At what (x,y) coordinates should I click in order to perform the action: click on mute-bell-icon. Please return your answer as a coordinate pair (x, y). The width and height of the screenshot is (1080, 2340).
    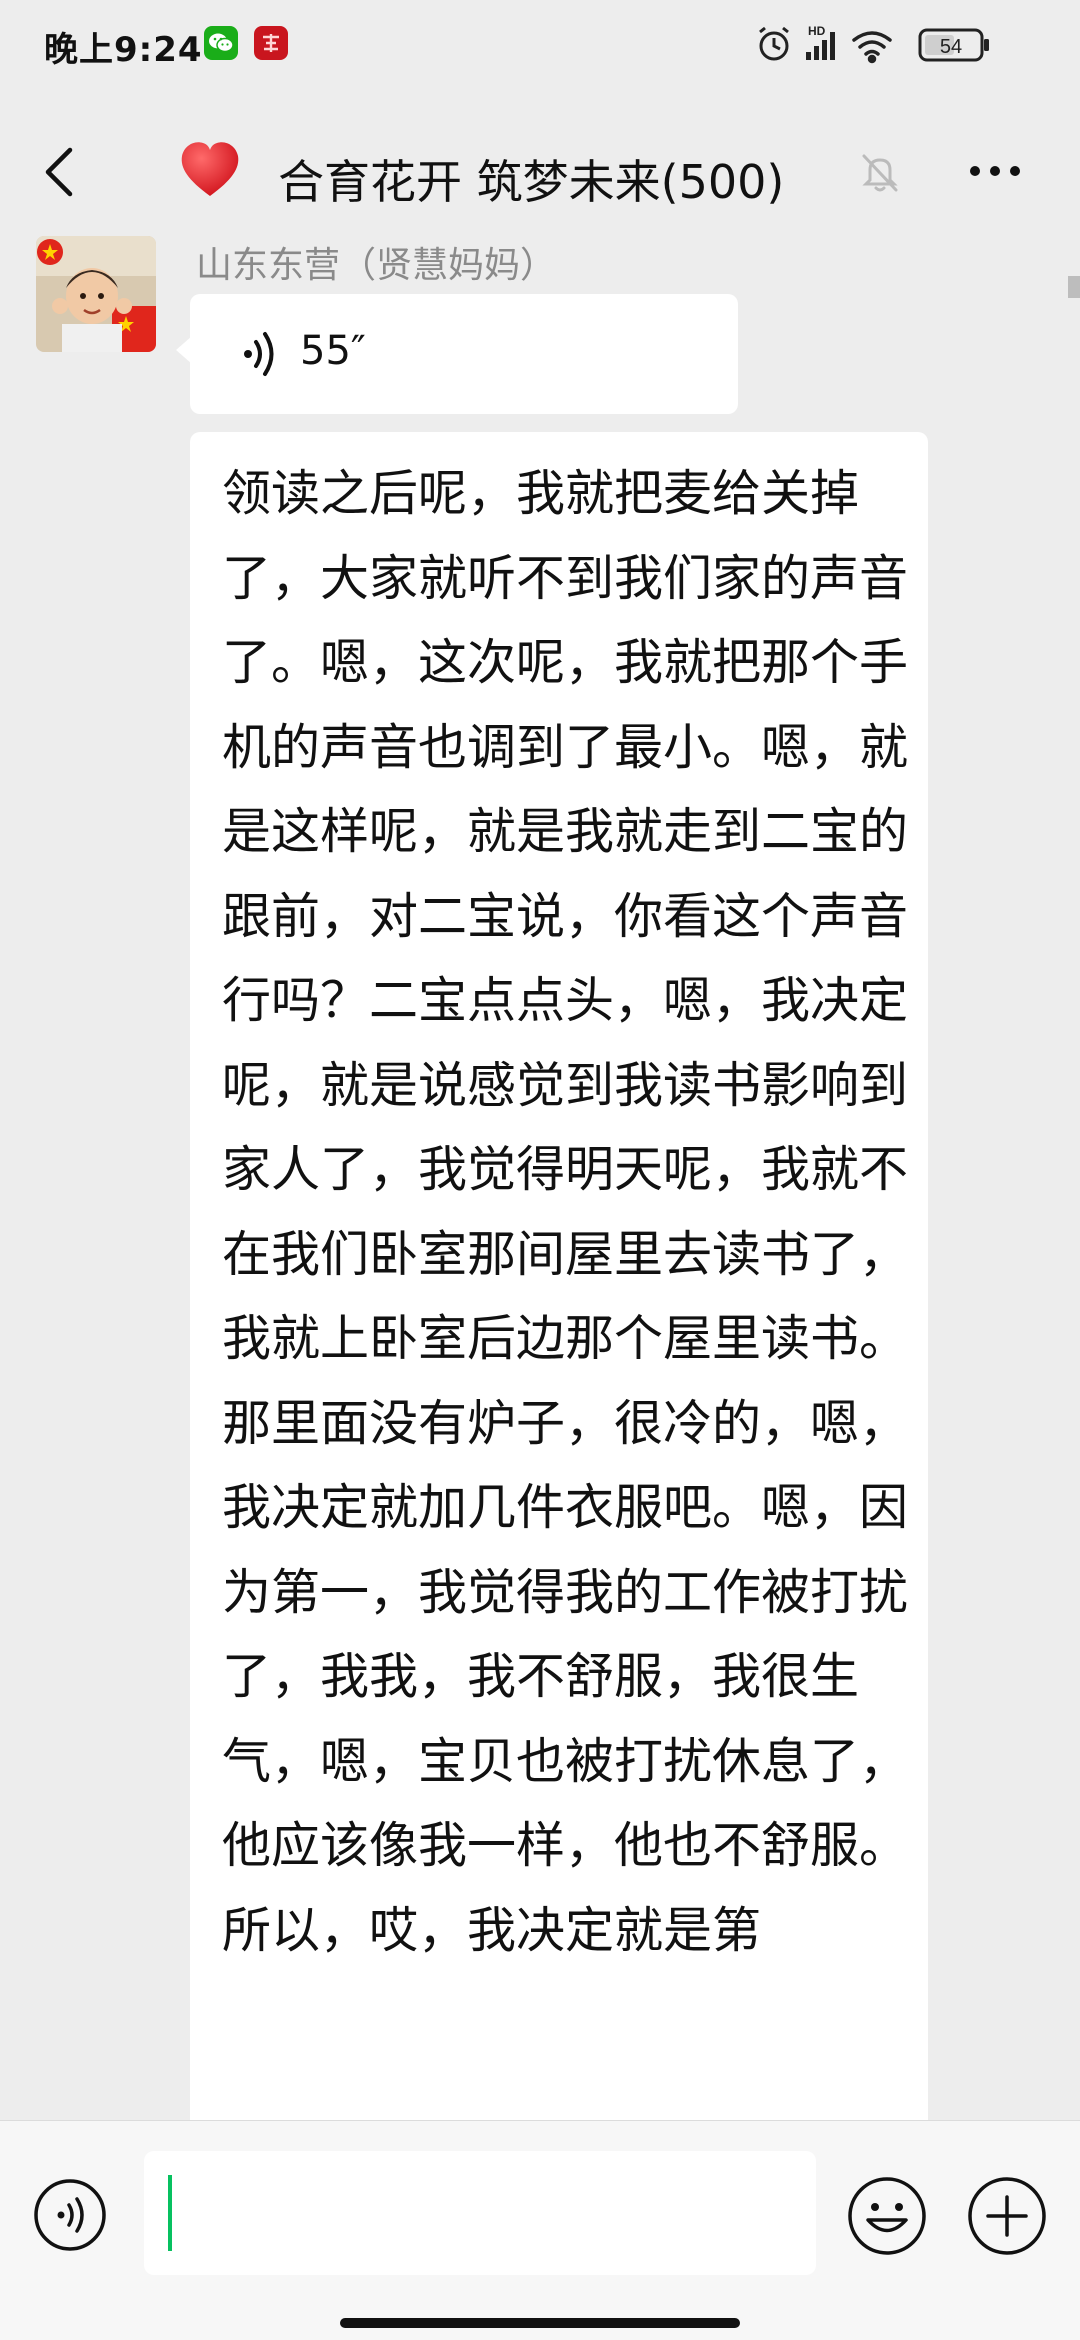
    Looking at the image, I should click on (880, 172).